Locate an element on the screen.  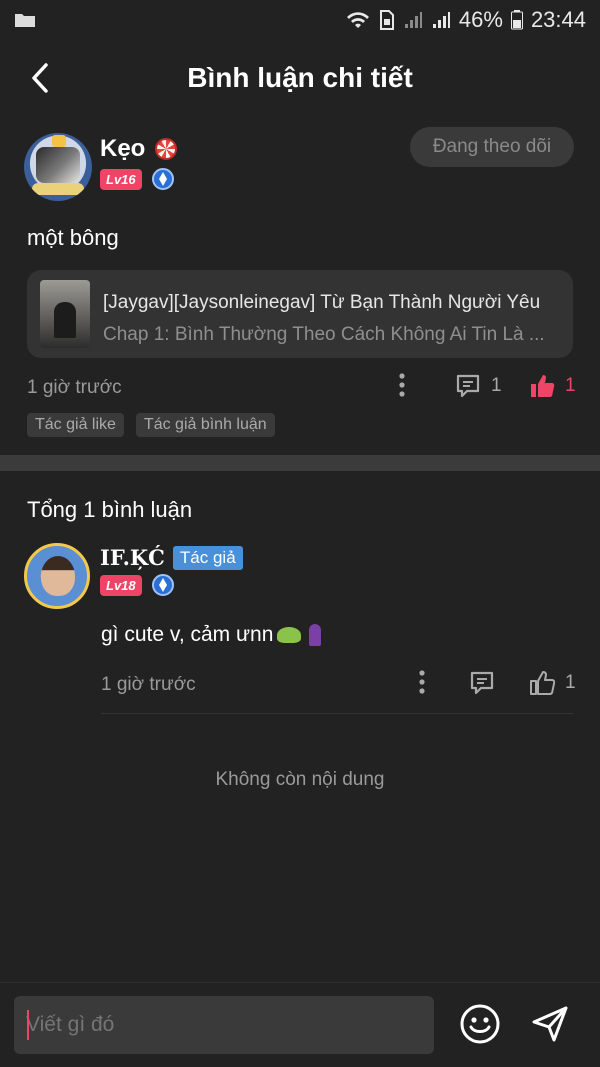
thumbs-up-outline-icon is located at coordinates (542, 683).